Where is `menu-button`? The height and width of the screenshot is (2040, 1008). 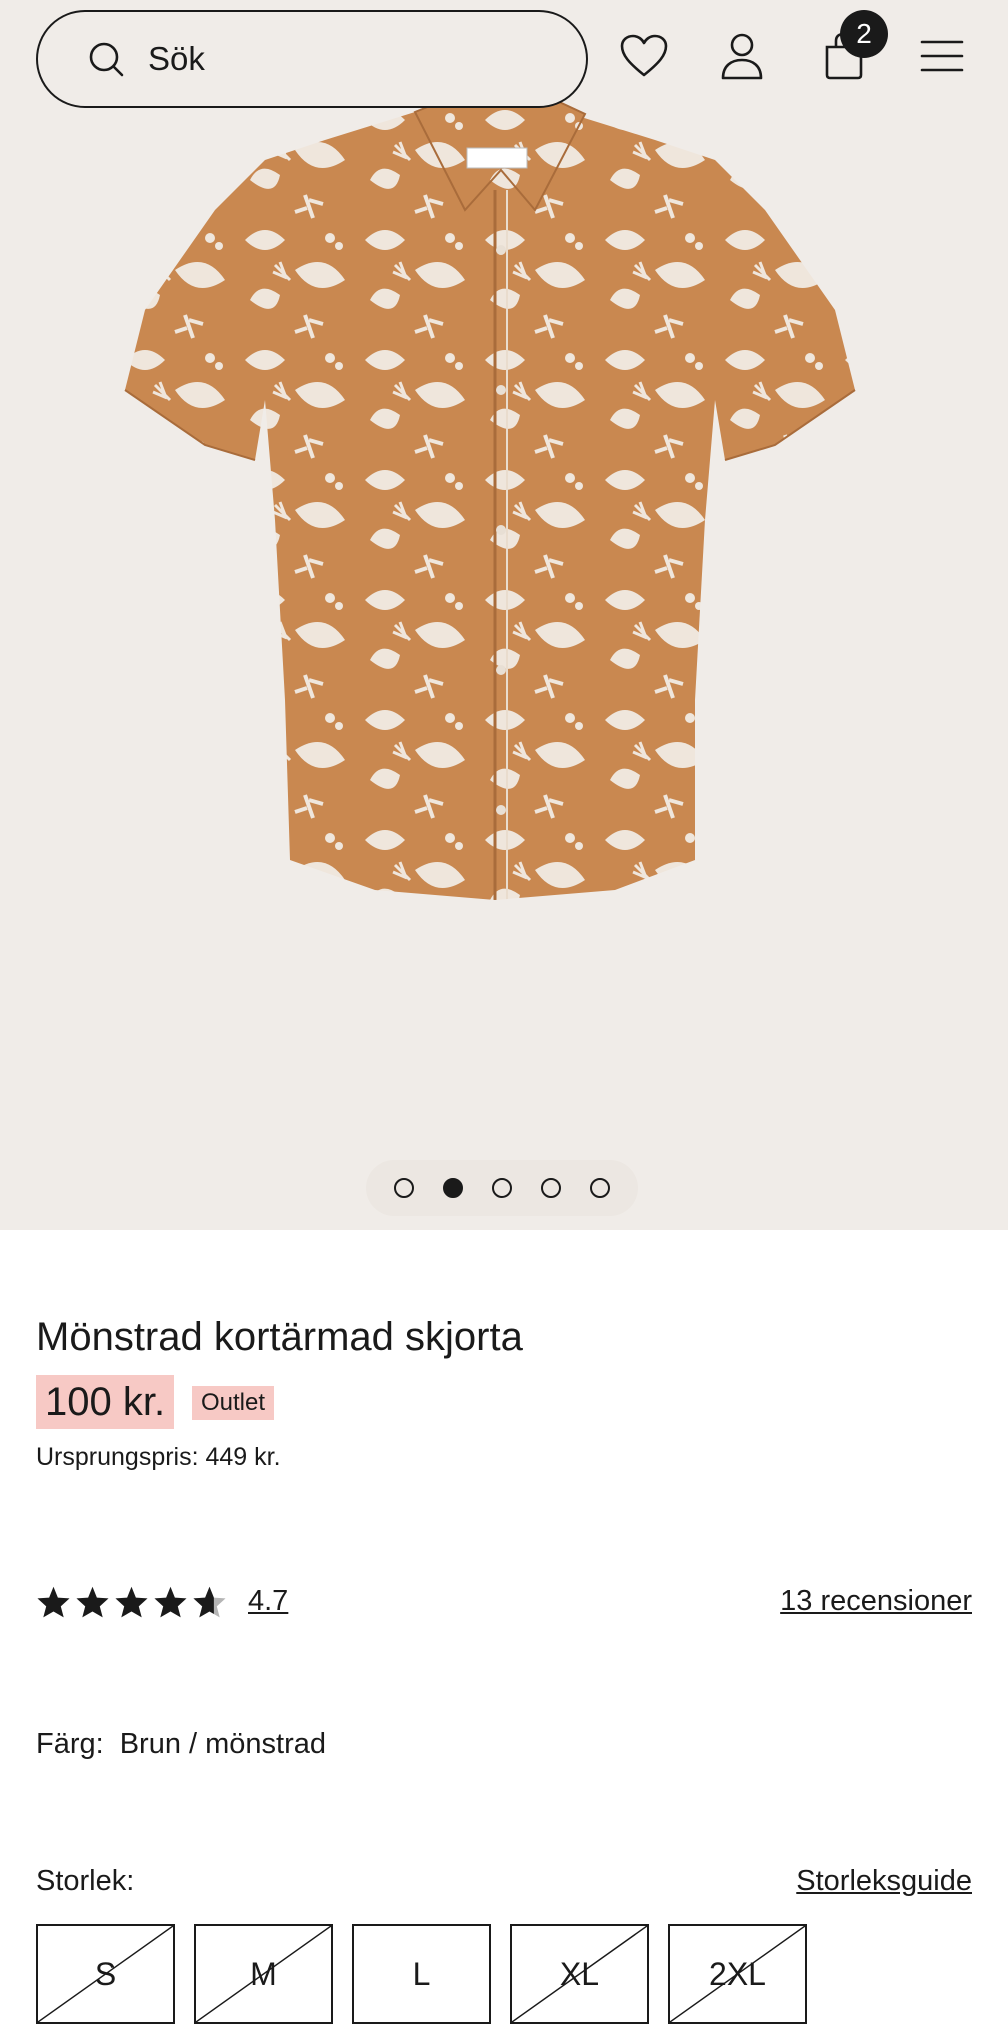
menu-button is located at coordinates (942, 56).